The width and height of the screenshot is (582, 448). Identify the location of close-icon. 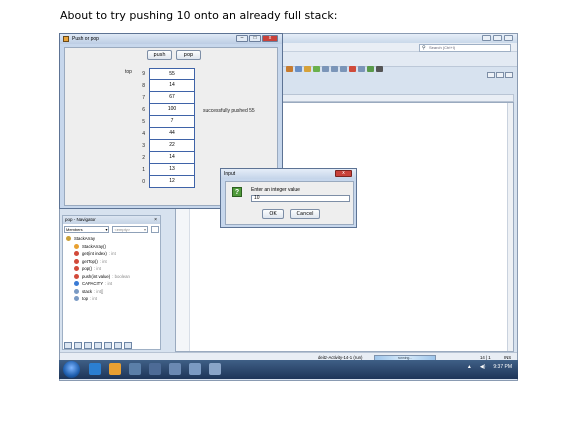
(508, 38).